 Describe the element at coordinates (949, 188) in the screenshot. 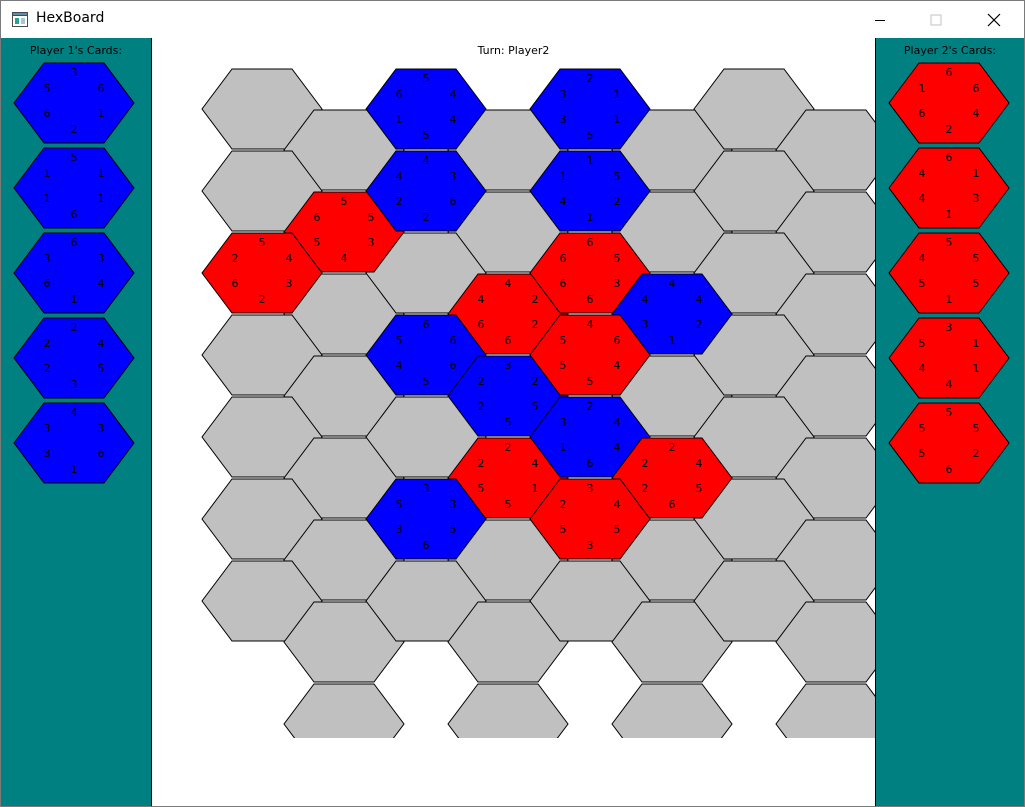

I see `player2-card: 6 1 3 1 4 4` at that location.